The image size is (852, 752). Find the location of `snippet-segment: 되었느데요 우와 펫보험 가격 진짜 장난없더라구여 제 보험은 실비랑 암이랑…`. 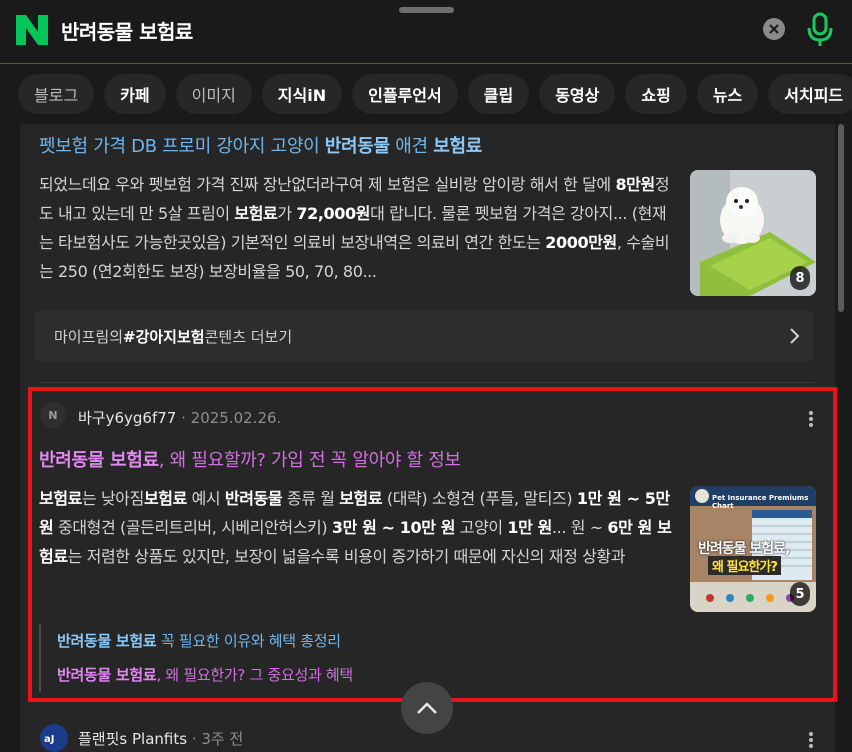

snippet-segment: 되었느데요 우와 펫보험 가격 진짜 장난없더라구여 제 보험은 실비랑 암이랑… is located at coordinates (327, 184).